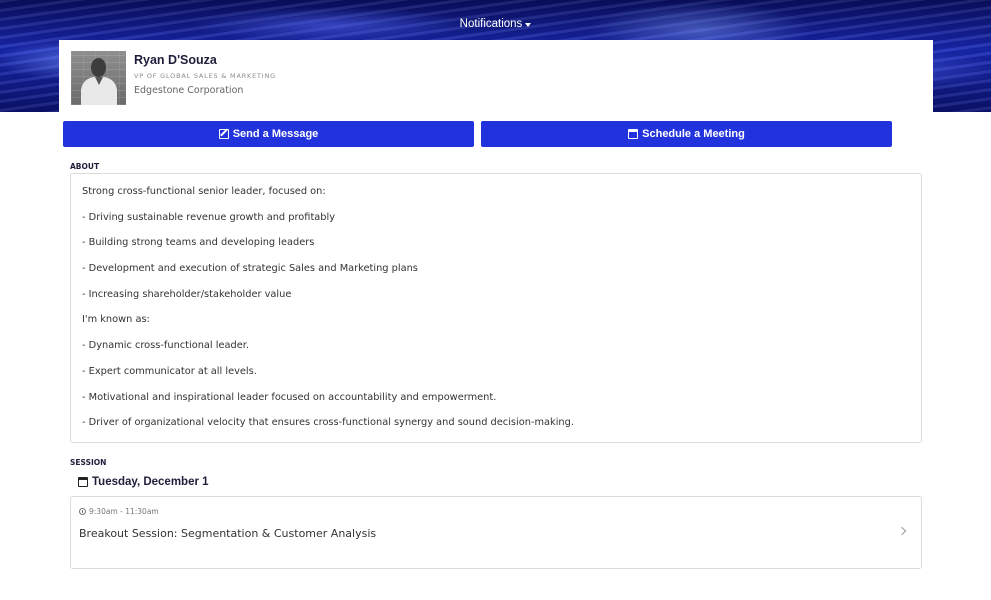  What do you see at coordinates (223, 134) in the screenshot?
I see `edit-icon` at bounding box center [223, 134].